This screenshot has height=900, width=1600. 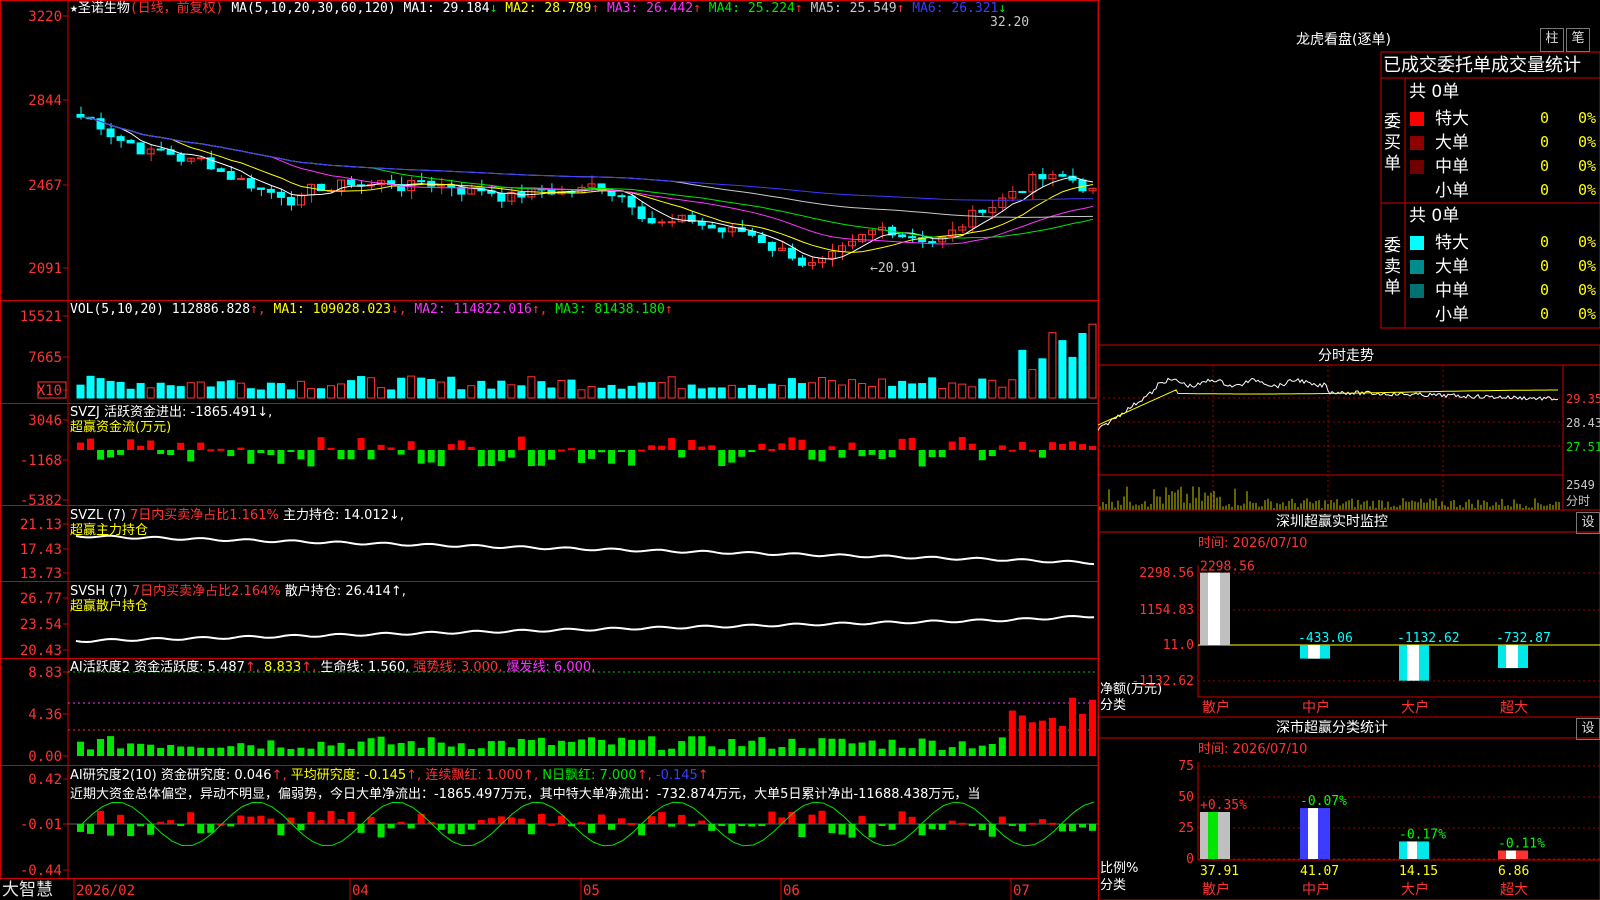 What do you see at coordinates (206, 591) in the screenshot?
I see `svsh-ratio: 7日内买卖净占比2.164%` at bounding box center [206, 591].